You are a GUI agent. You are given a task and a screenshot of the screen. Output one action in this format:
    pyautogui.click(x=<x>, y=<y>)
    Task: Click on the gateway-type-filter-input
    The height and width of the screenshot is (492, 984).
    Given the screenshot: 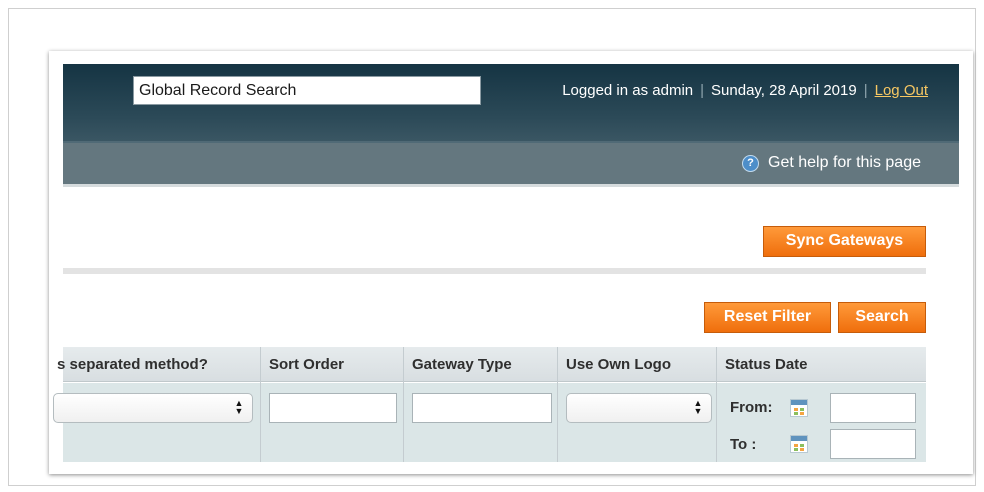 What is the action you would take?
    pyautogui.click(x=482, y=408)
    